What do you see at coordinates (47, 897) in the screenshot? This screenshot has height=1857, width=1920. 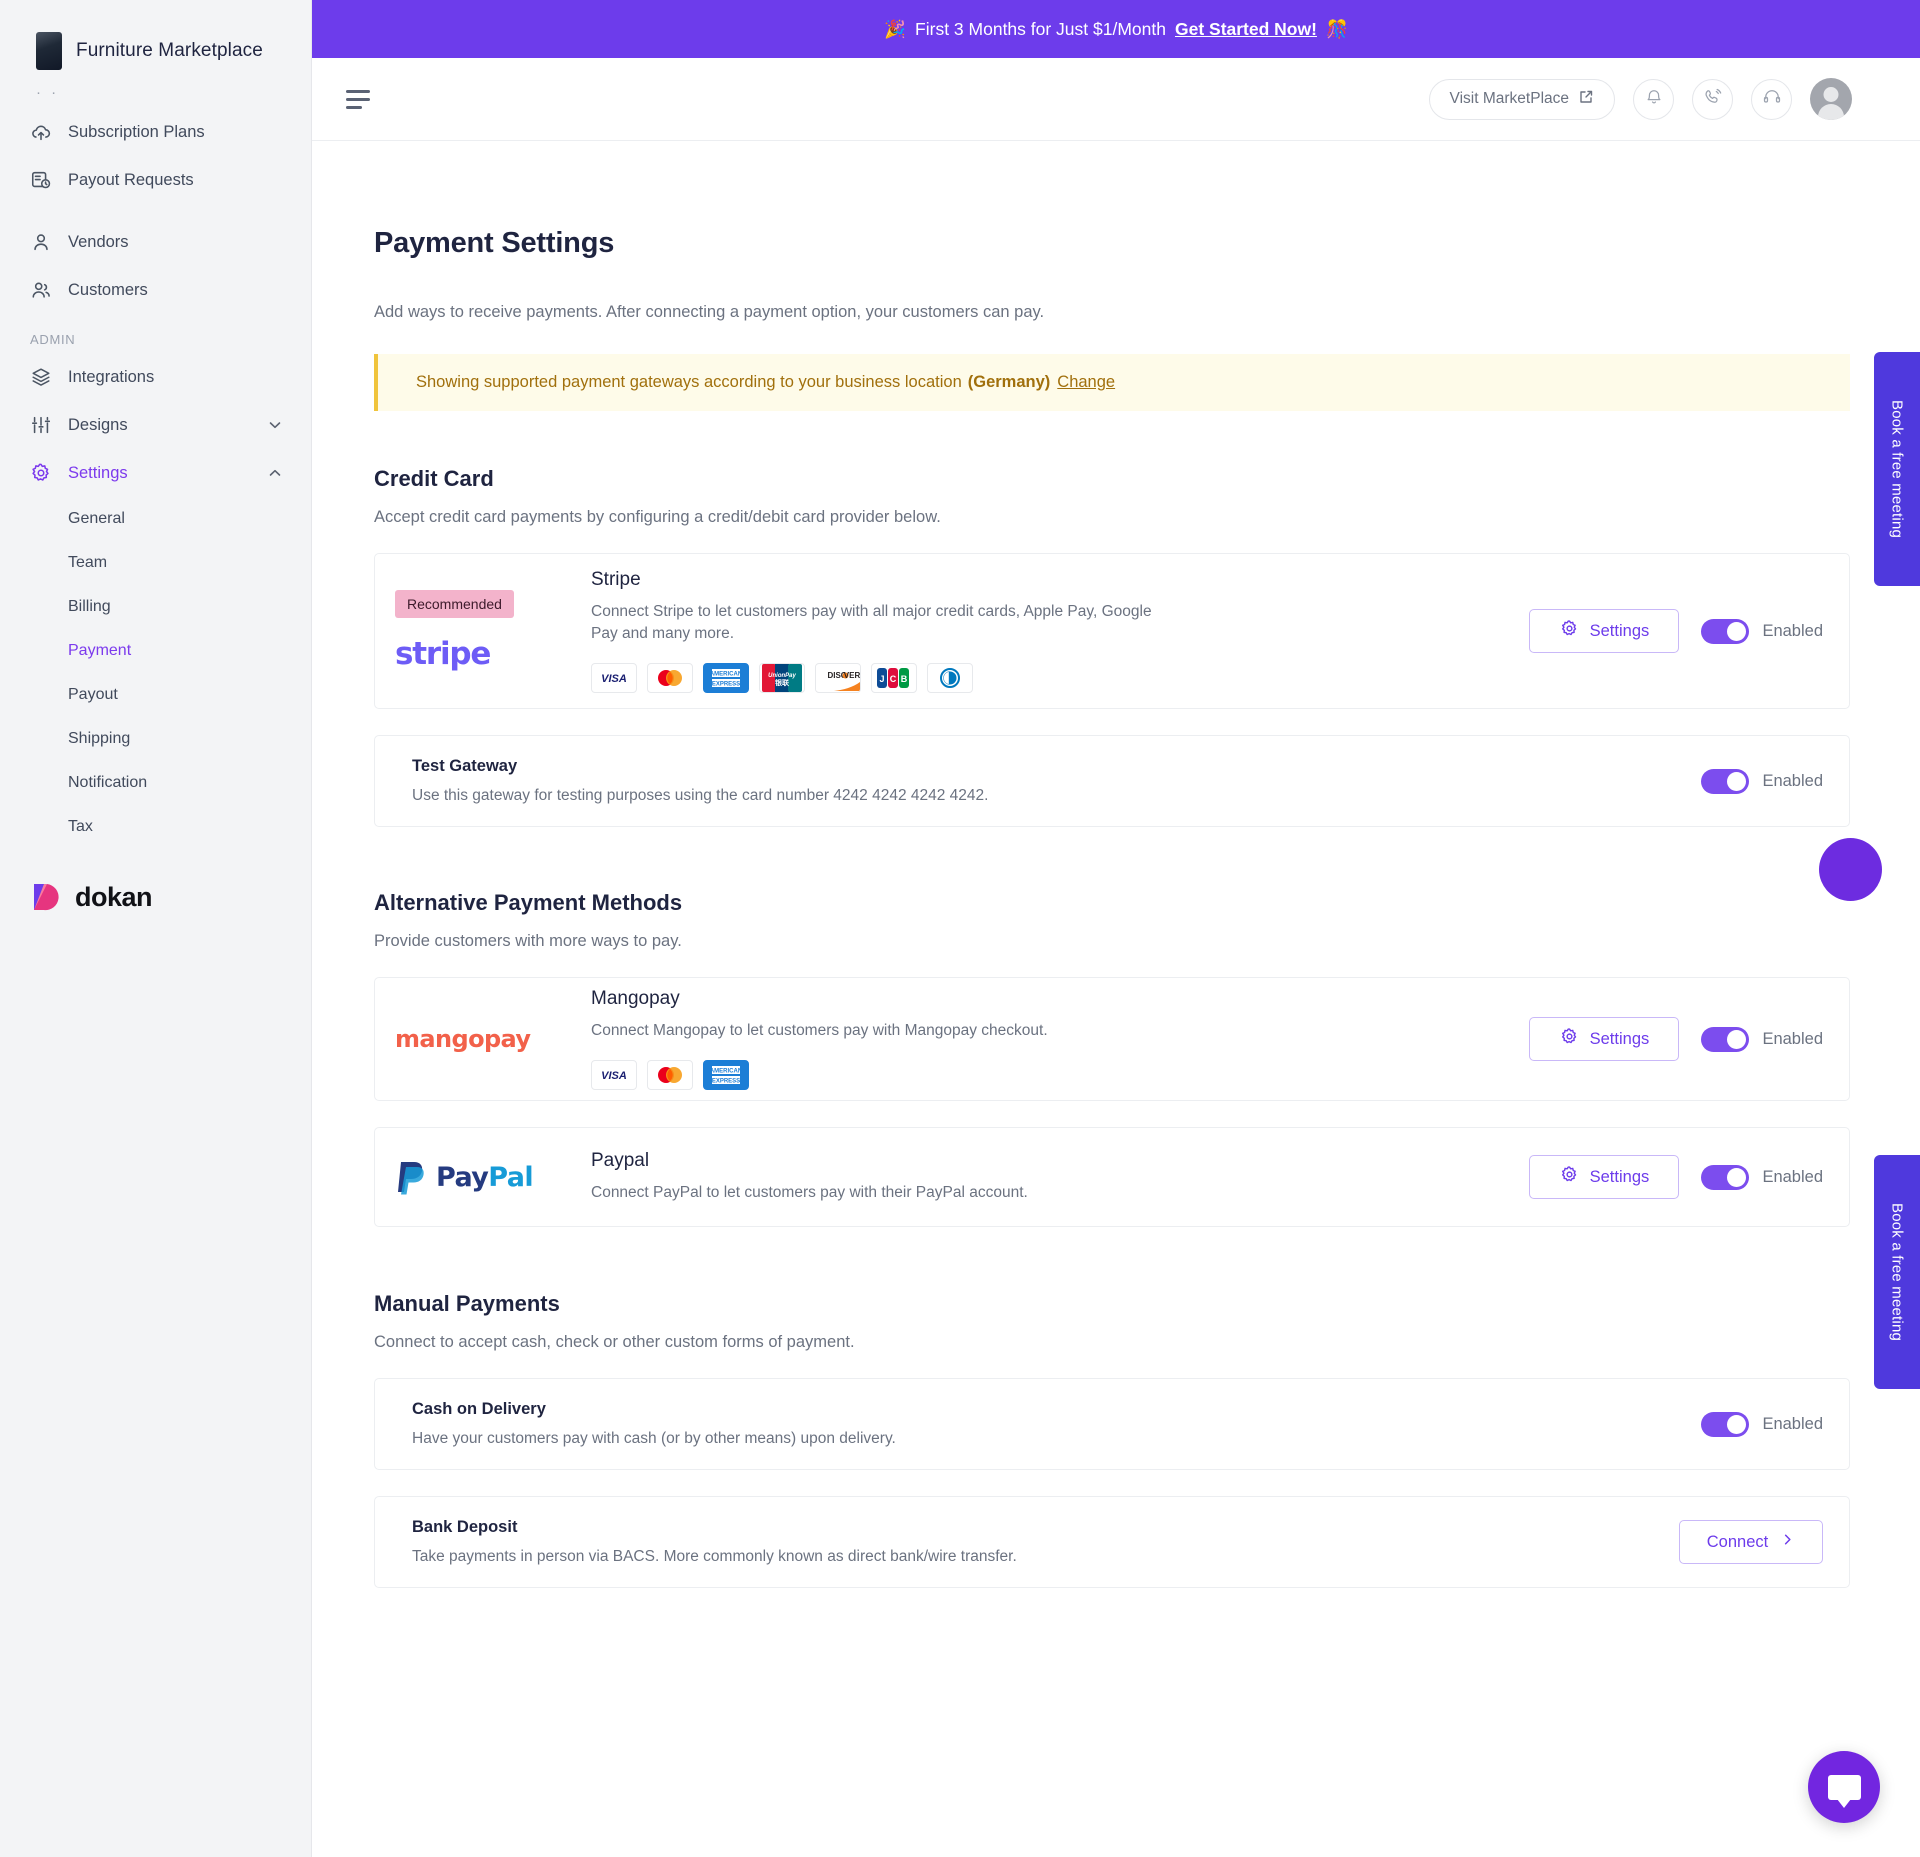 I see `dokan-mark-icon` at bounding box center [47, 897].